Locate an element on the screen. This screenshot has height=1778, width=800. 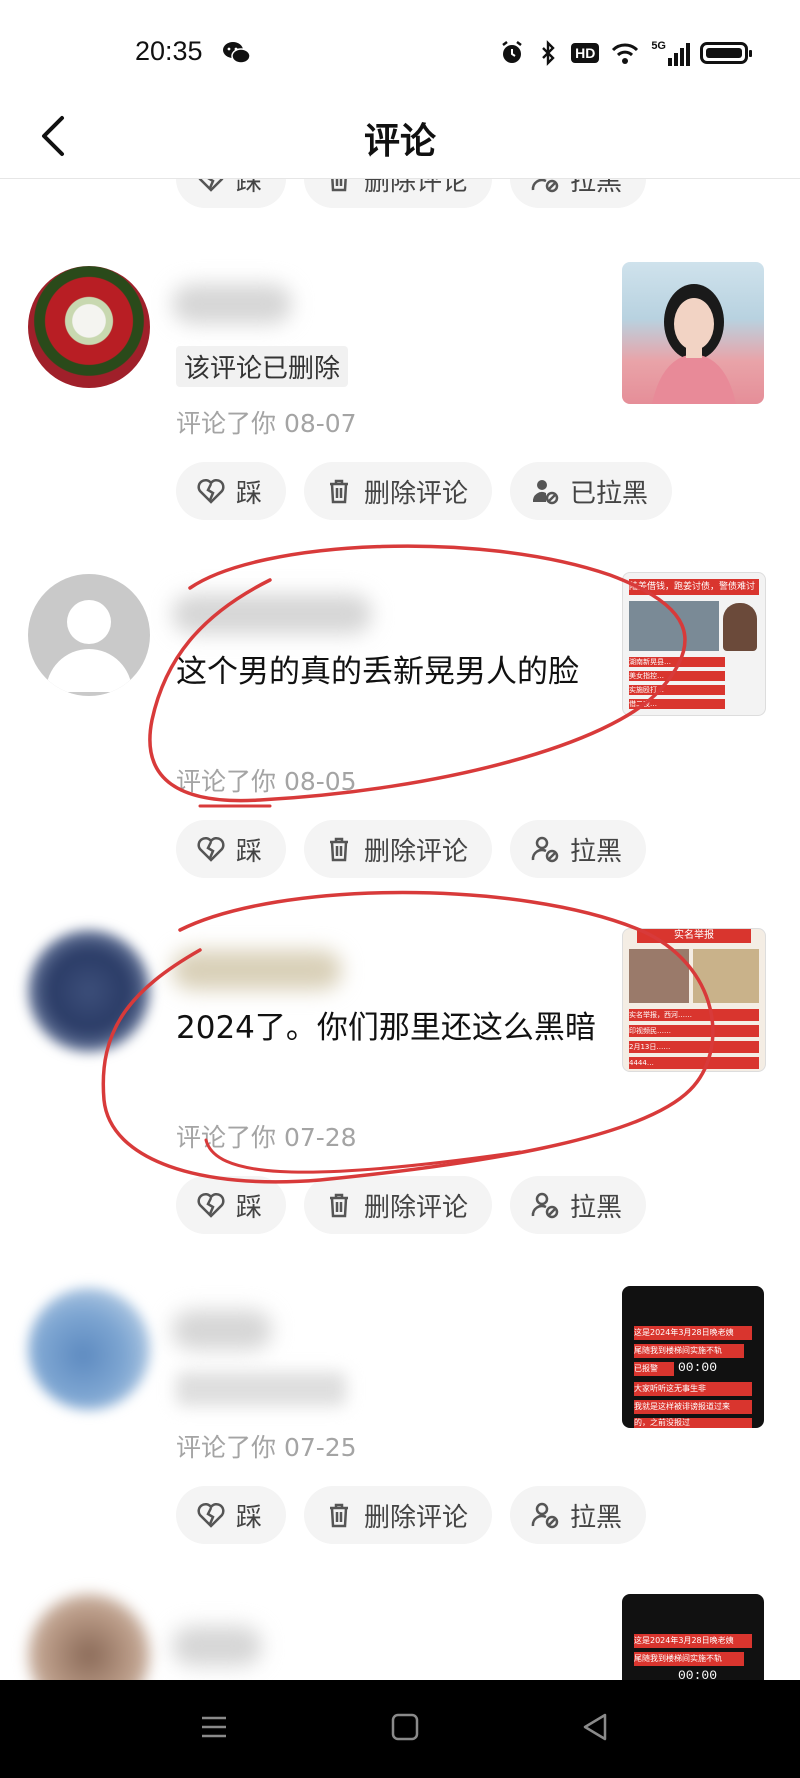
thumb-caption: 的，之前没报过 is located at coordinates (693, 1423).